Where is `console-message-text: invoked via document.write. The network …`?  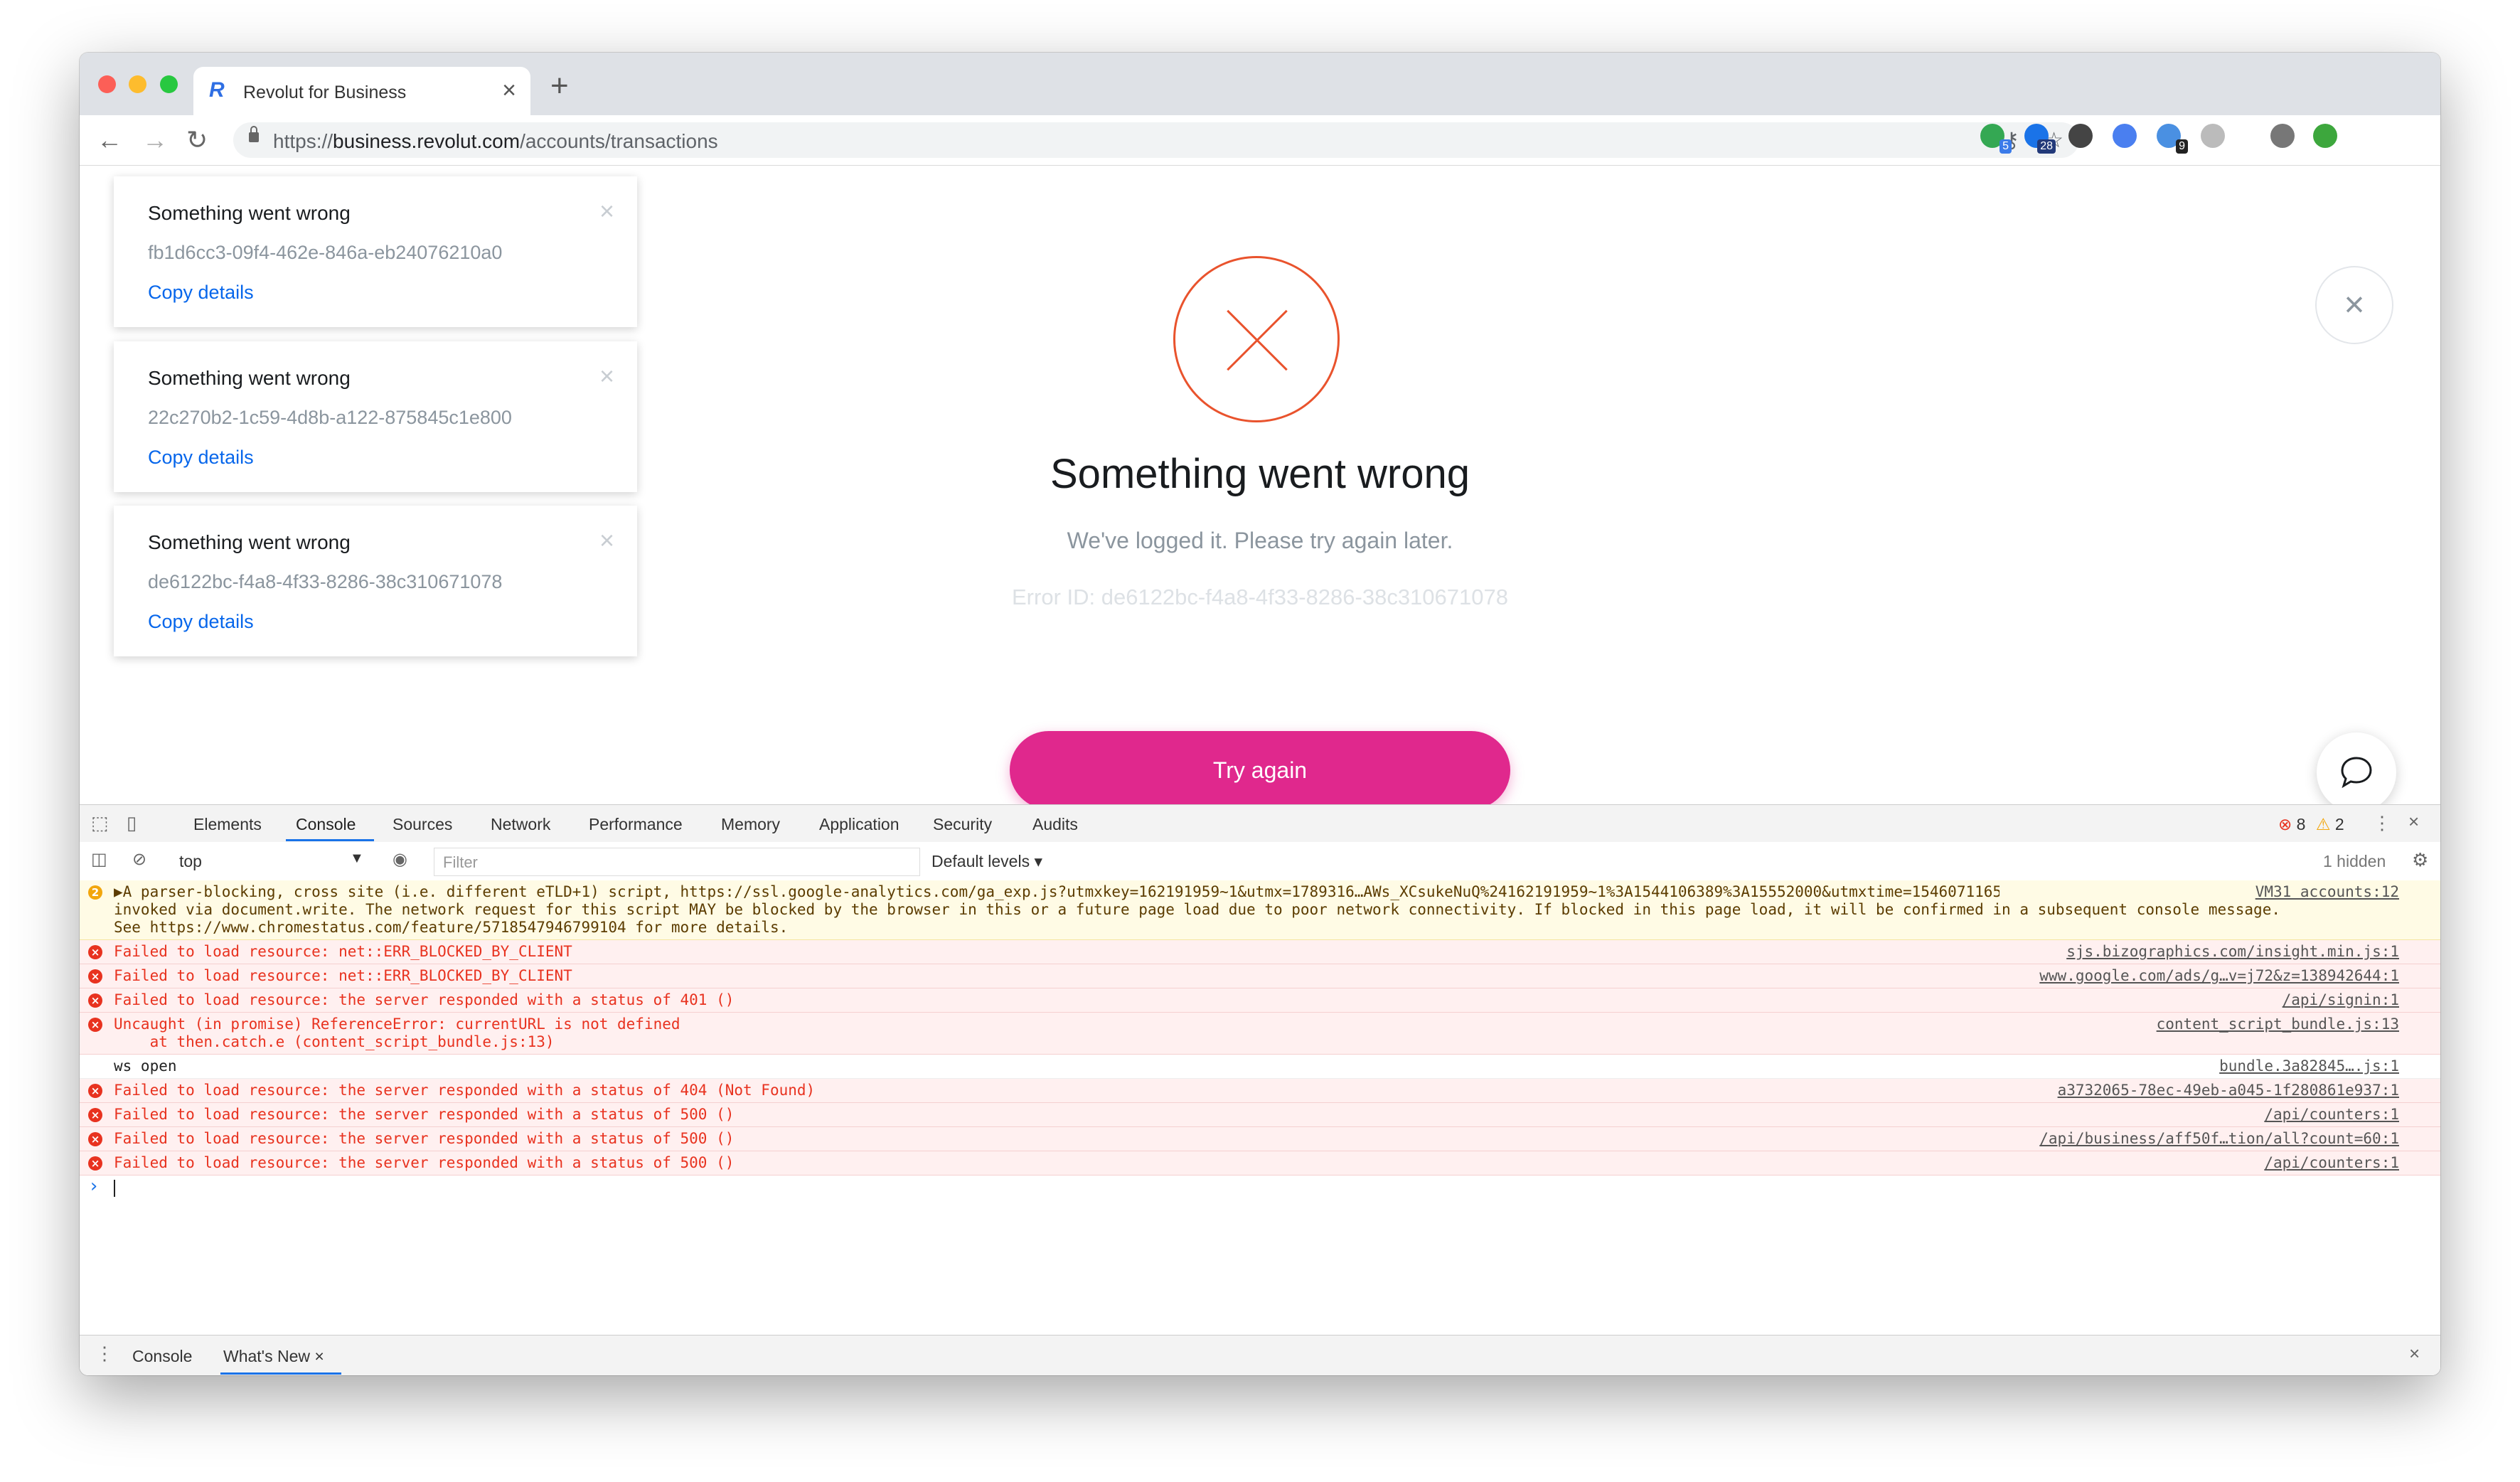
console-message-text: invoked via document.write. The network … is located at coordinates (1197, 909).